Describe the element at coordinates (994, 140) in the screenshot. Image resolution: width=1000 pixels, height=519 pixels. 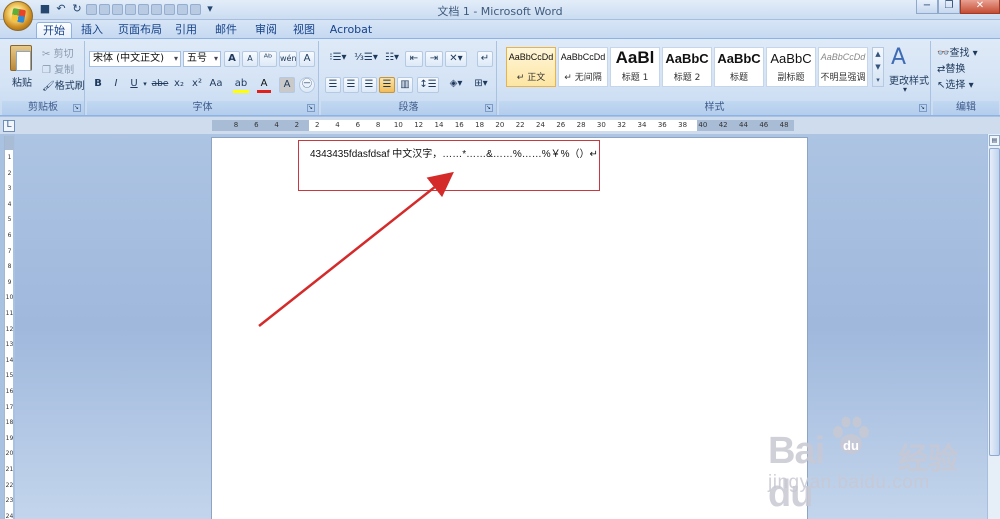
I see `ruler-toggle-icon: ▤` at that location.